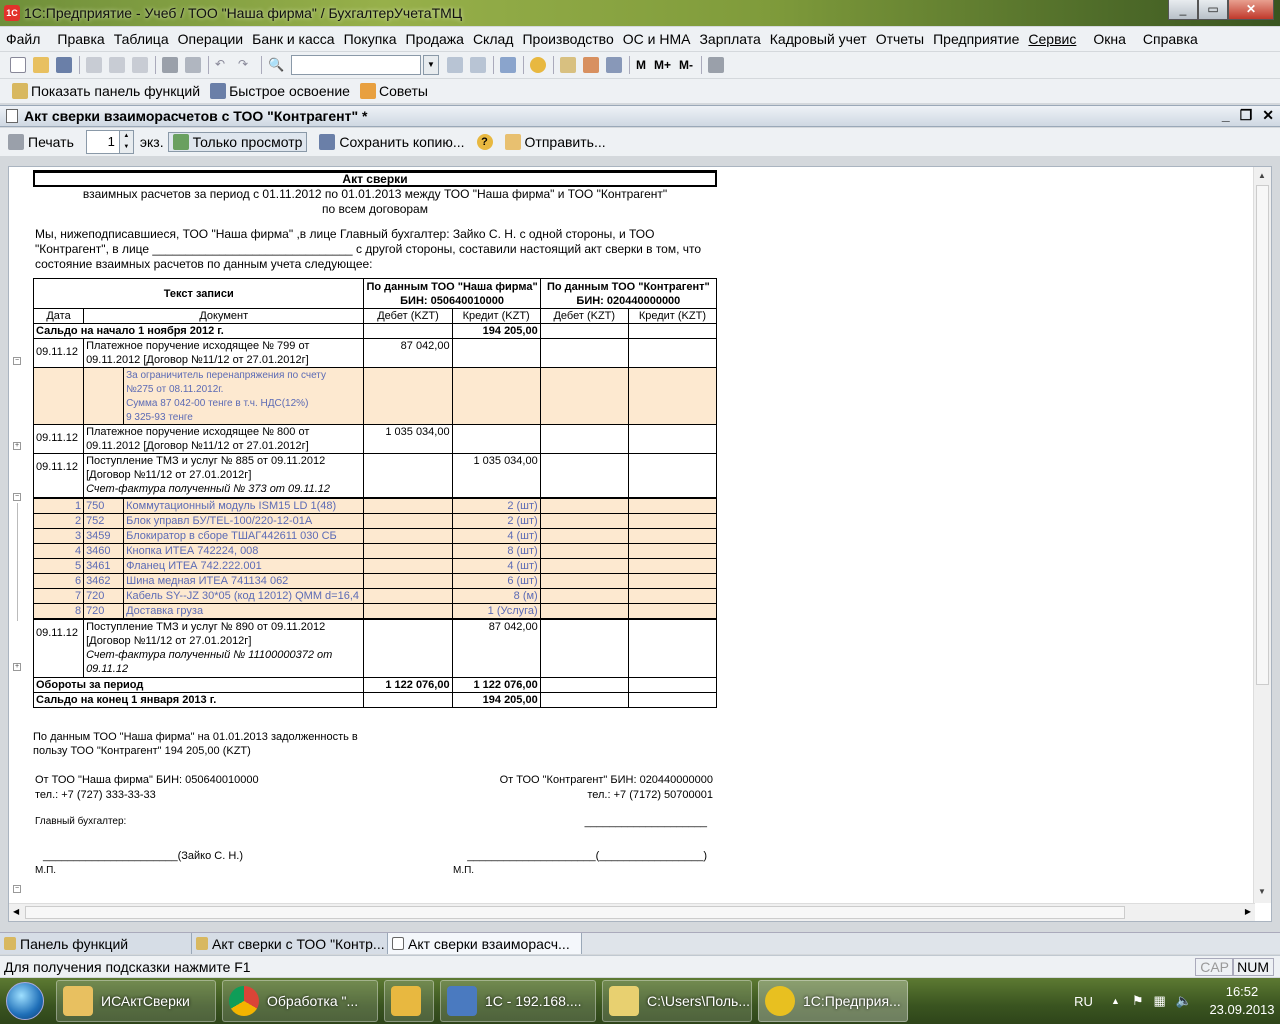 This screenshot has width=1280, height=1024. Describe the element at coordinates (435, 39) in the screenshot. I see `menu-sales: Продажа` at that location.